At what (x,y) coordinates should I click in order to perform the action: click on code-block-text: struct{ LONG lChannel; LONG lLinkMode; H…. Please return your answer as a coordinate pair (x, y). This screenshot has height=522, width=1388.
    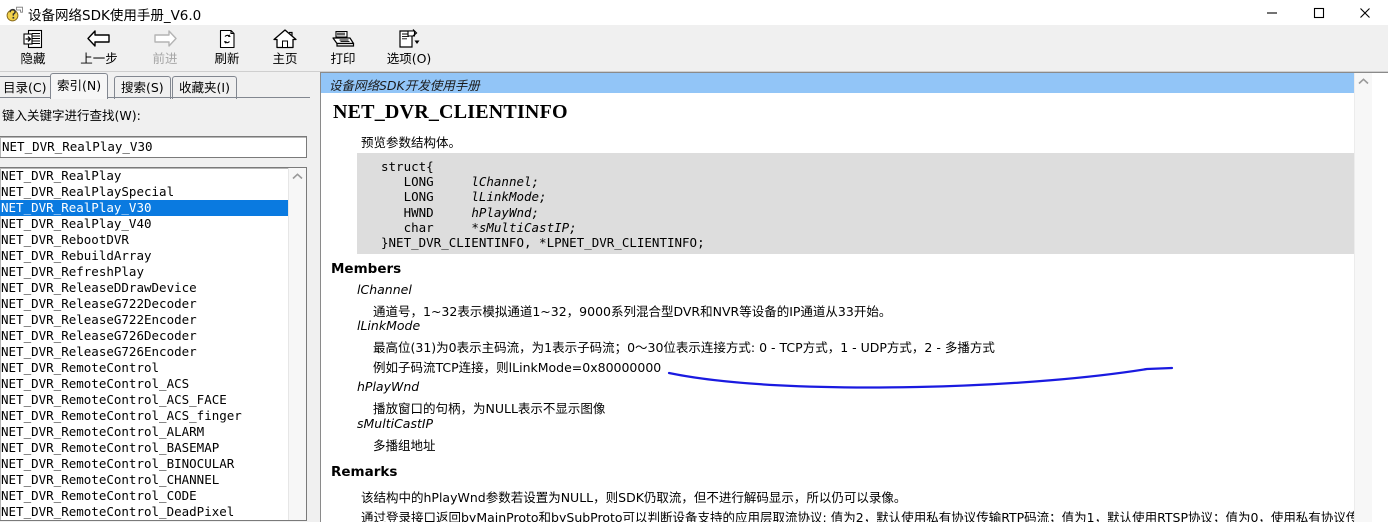
    Looking at the image, I should click on (859, 201).